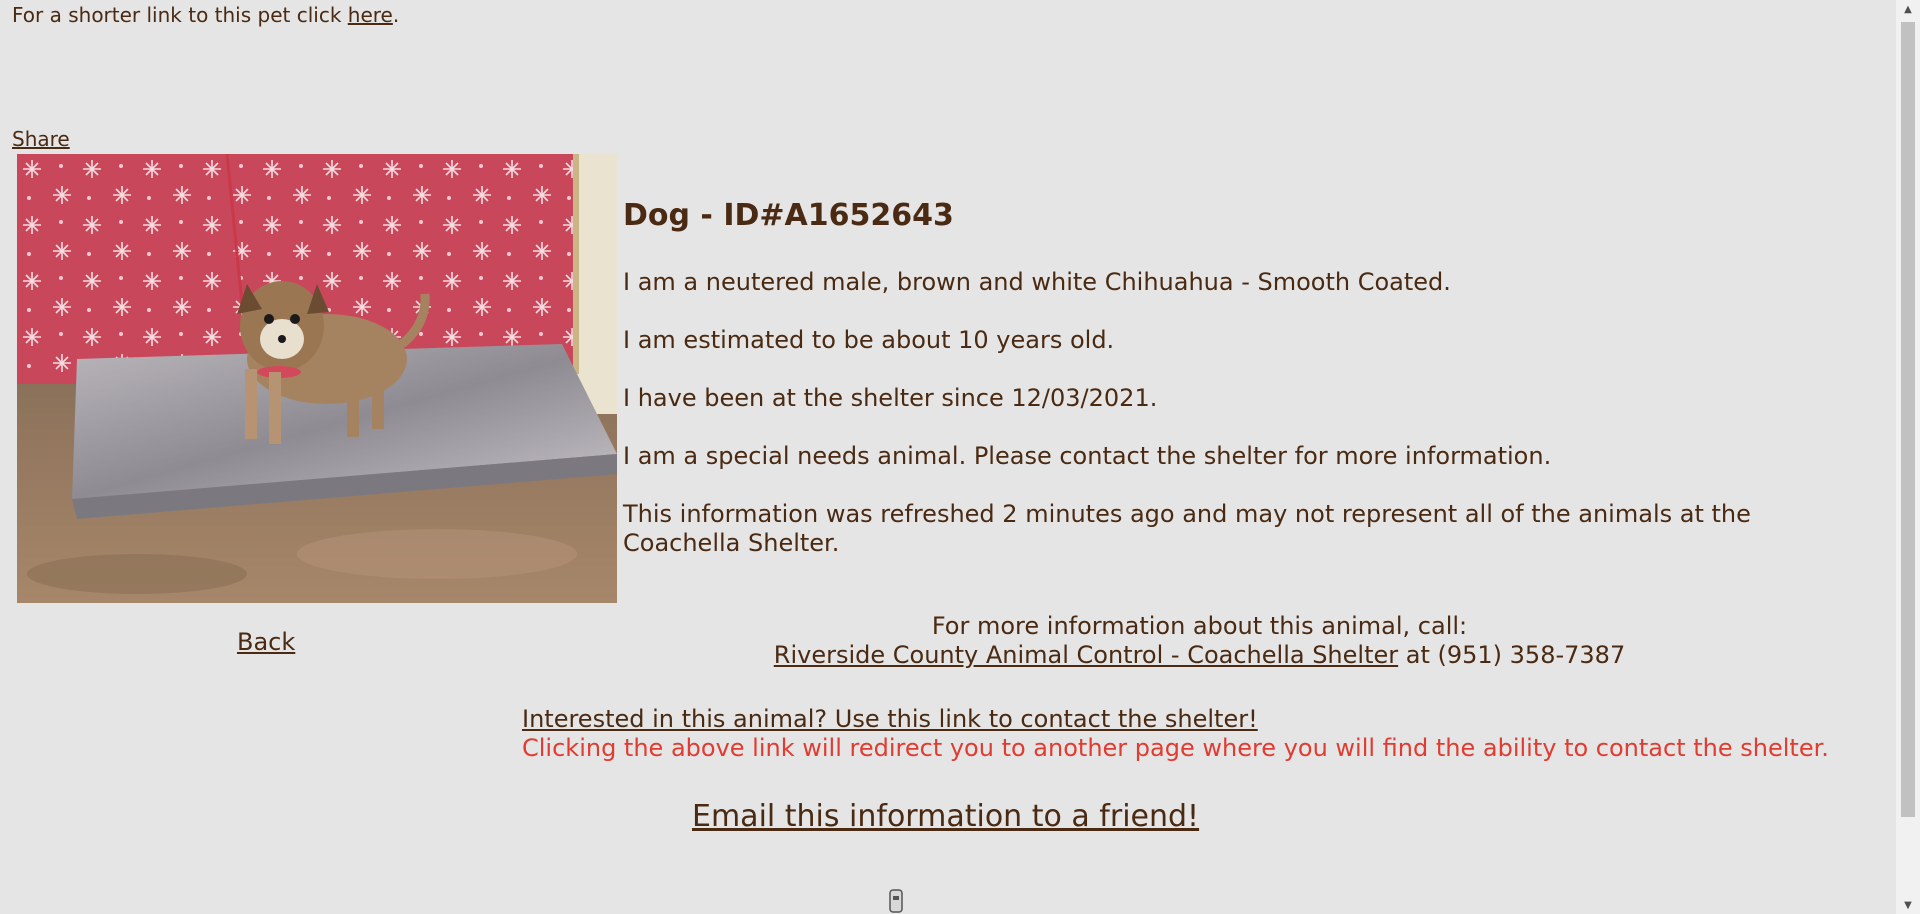 Image resolution: width=1920 pixels, height=914 pixels. What do you see at coordinates (1908, 9) in the screenshot?
I see `scroll-up-arrow-icon: ▲` at bounding box center [1908, 9].